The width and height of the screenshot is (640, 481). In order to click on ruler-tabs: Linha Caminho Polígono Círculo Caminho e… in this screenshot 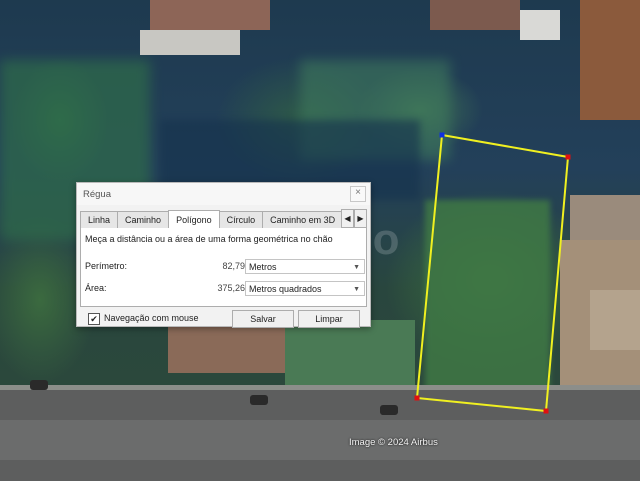, I will do `click(223, 219)`.